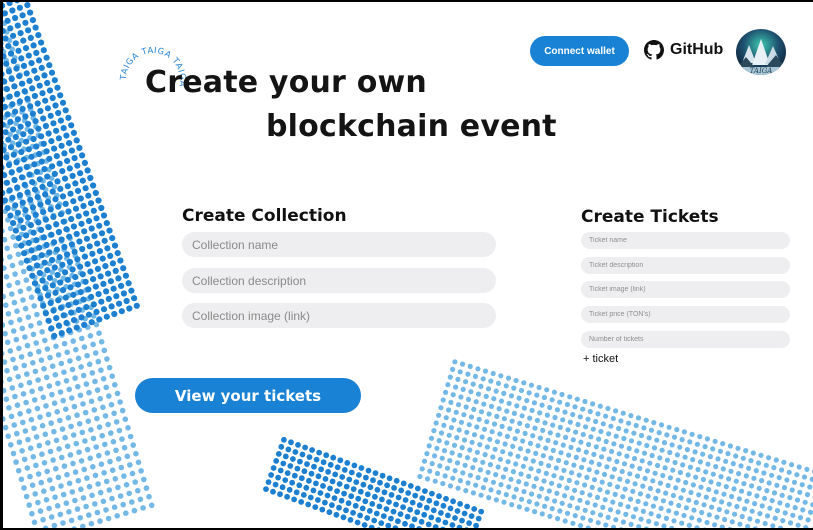 This screenshot has width=813, height=530. Describe the element at coordinates (248, 395) in the screenshot. I see `view-tickets-button: View your tickets` at that location.